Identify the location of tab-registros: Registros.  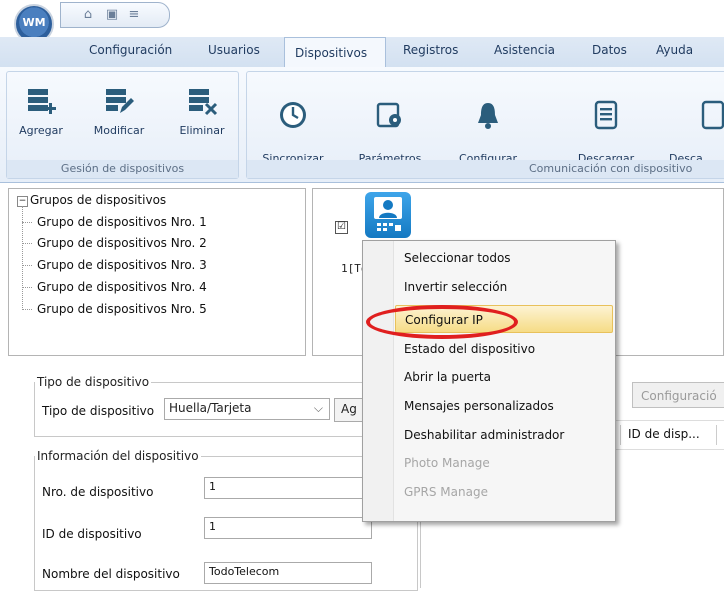
(430, 50).